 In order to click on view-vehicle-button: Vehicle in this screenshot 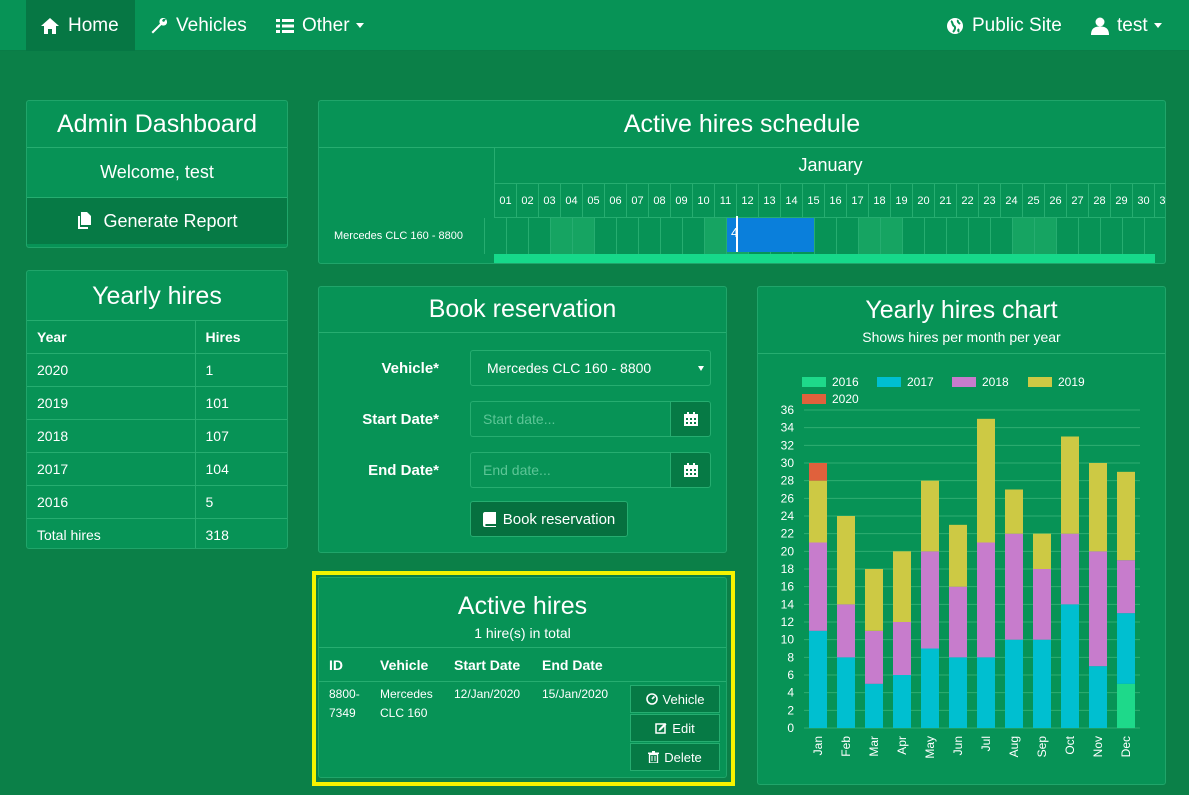, I will do `click(675, 699)`.